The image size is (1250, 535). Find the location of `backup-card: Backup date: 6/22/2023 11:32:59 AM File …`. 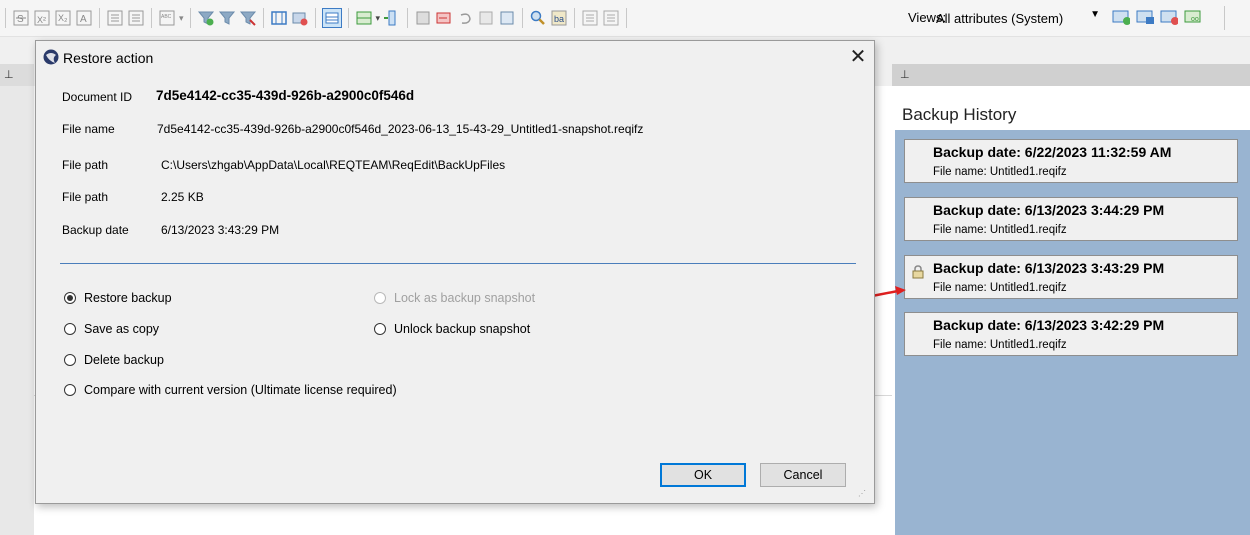

backup-card: Backup date: 6/22/2023 11:32:59 AM File … is located at coordinates (1071, 161).